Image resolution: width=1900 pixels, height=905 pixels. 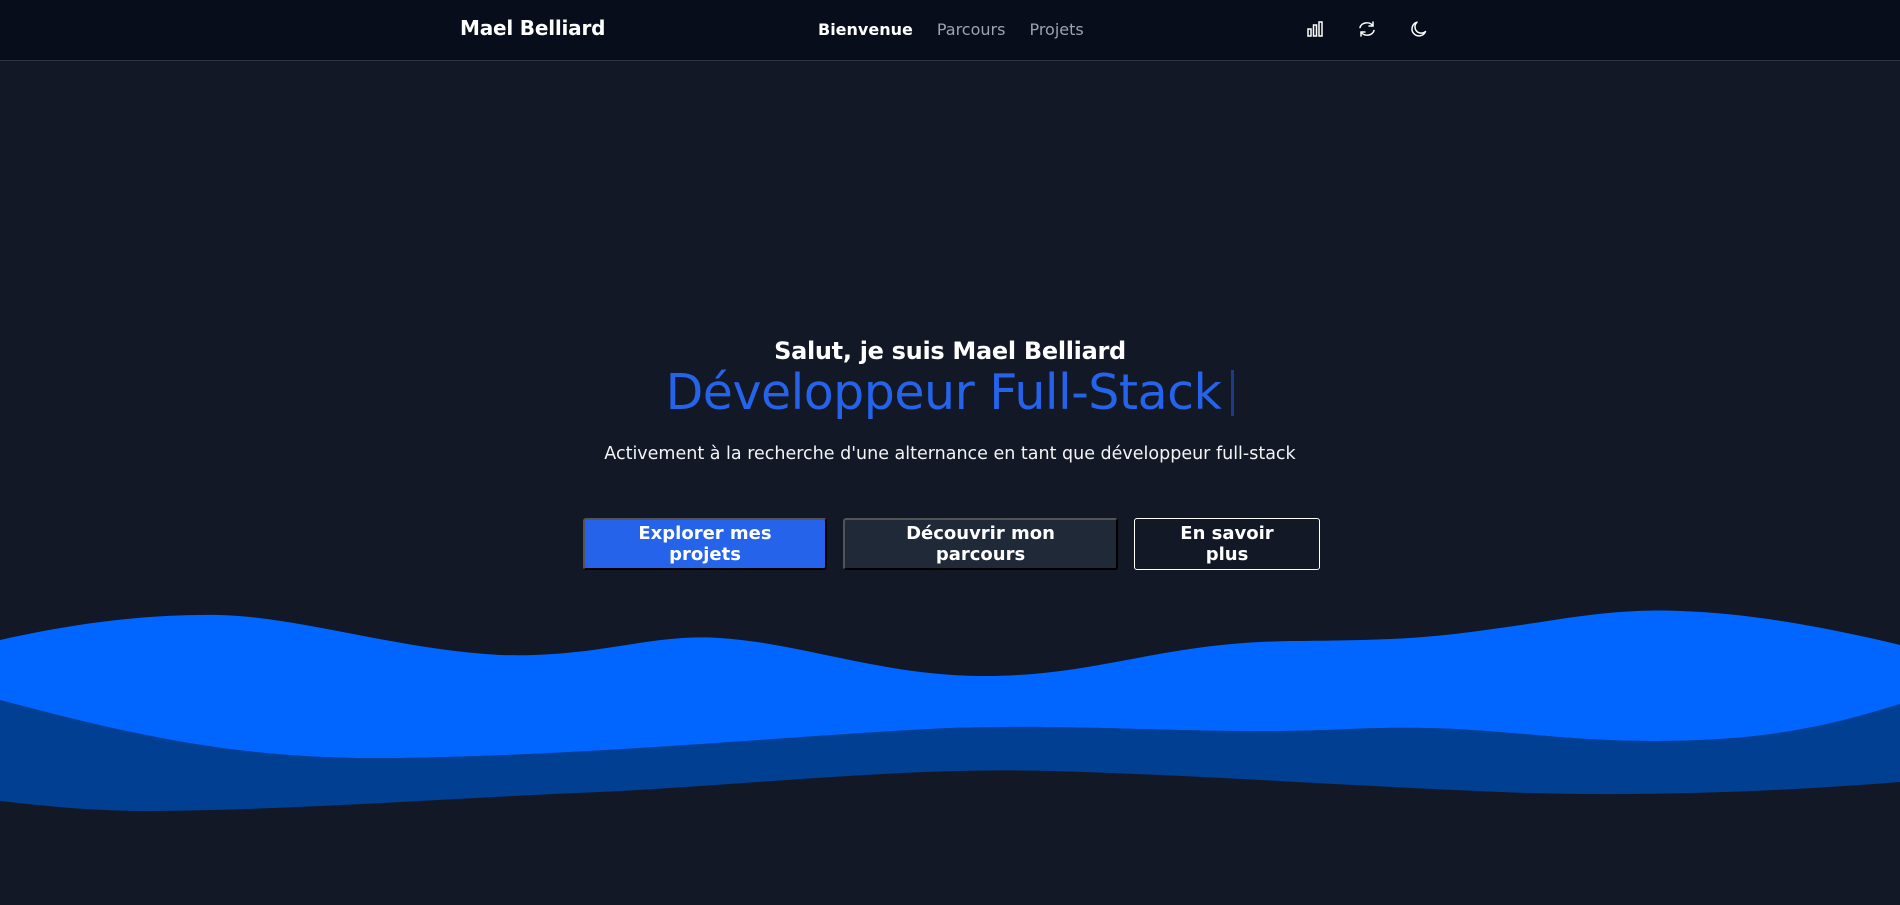 I want to click on main-nav: Bienvenue Parcours Projets, so click(x=951, y=29).